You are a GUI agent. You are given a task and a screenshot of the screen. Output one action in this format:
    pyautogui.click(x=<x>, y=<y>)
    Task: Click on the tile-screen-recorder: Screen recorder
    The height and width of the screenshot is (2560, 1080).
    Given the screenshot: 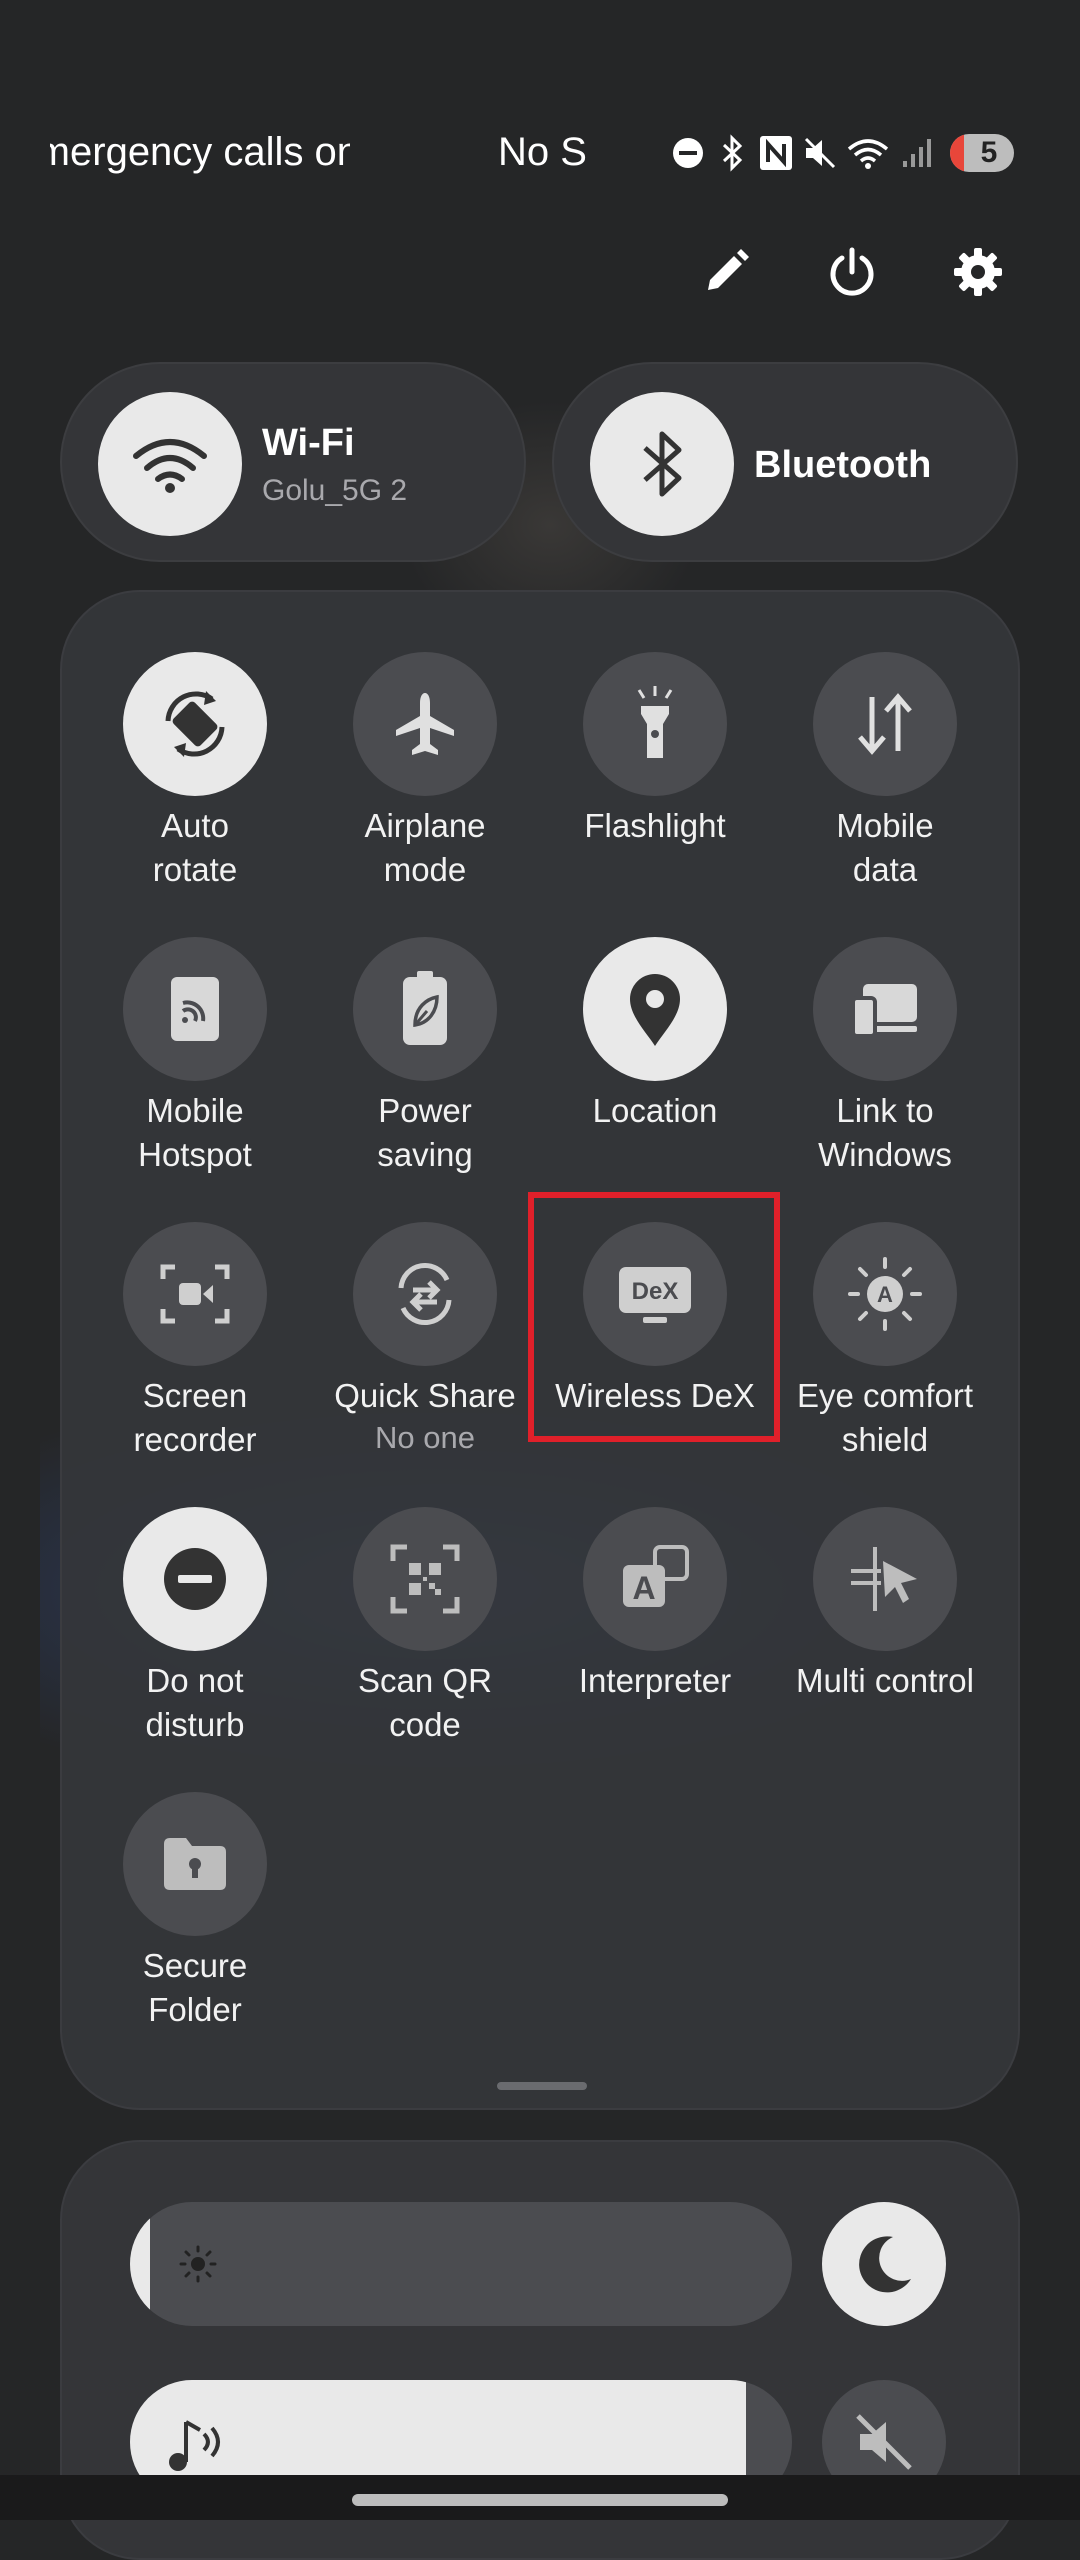 What is the action you would take?
    pyautogui.click(x=195, y=1342)
    